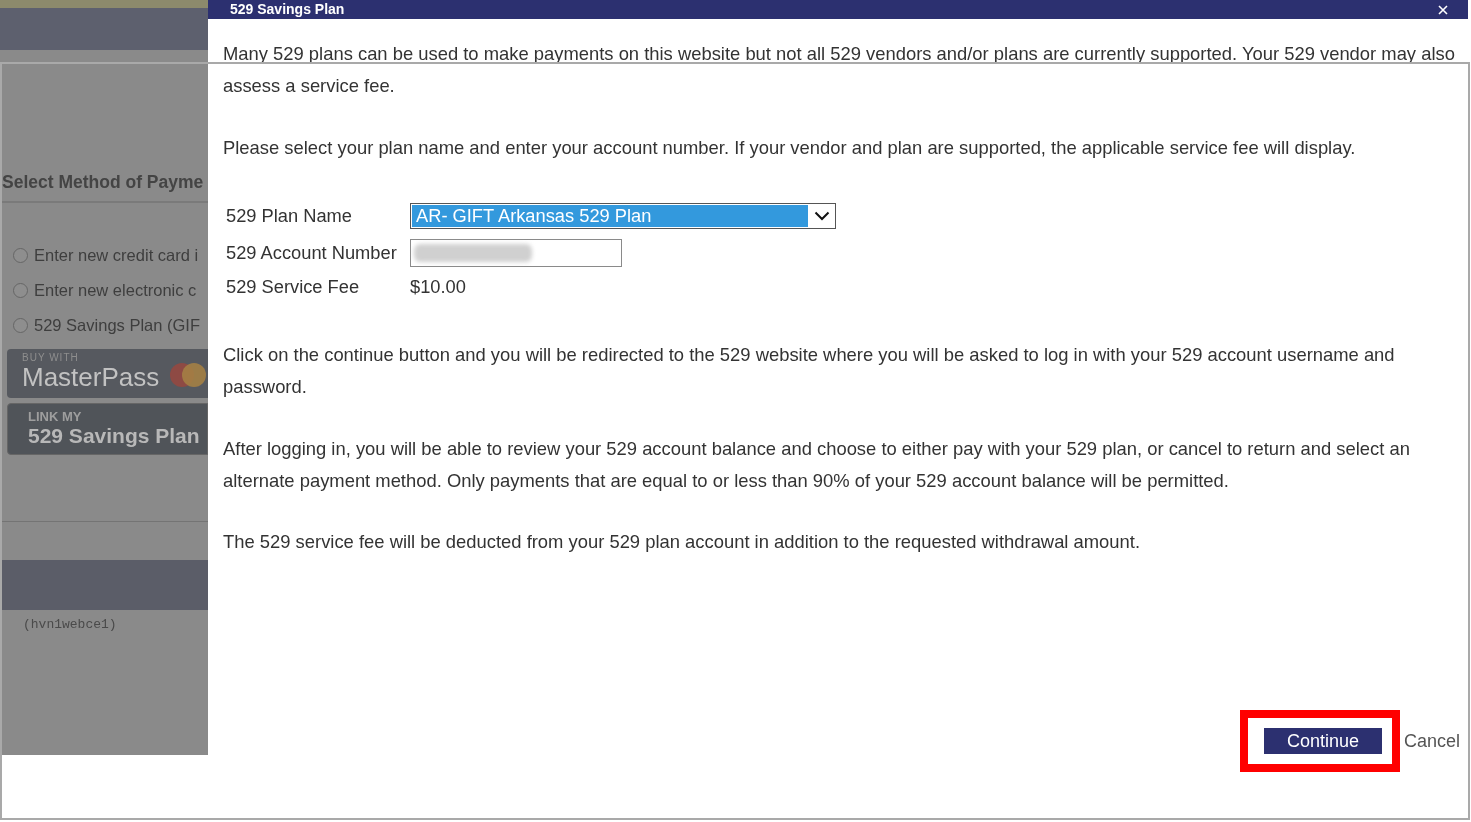  What do you see at coordinates (623, 216) in the screenshot?
I see `plan-select: AR- GIFT Arkansas 529 Plan` at bounding box center [623, 216].